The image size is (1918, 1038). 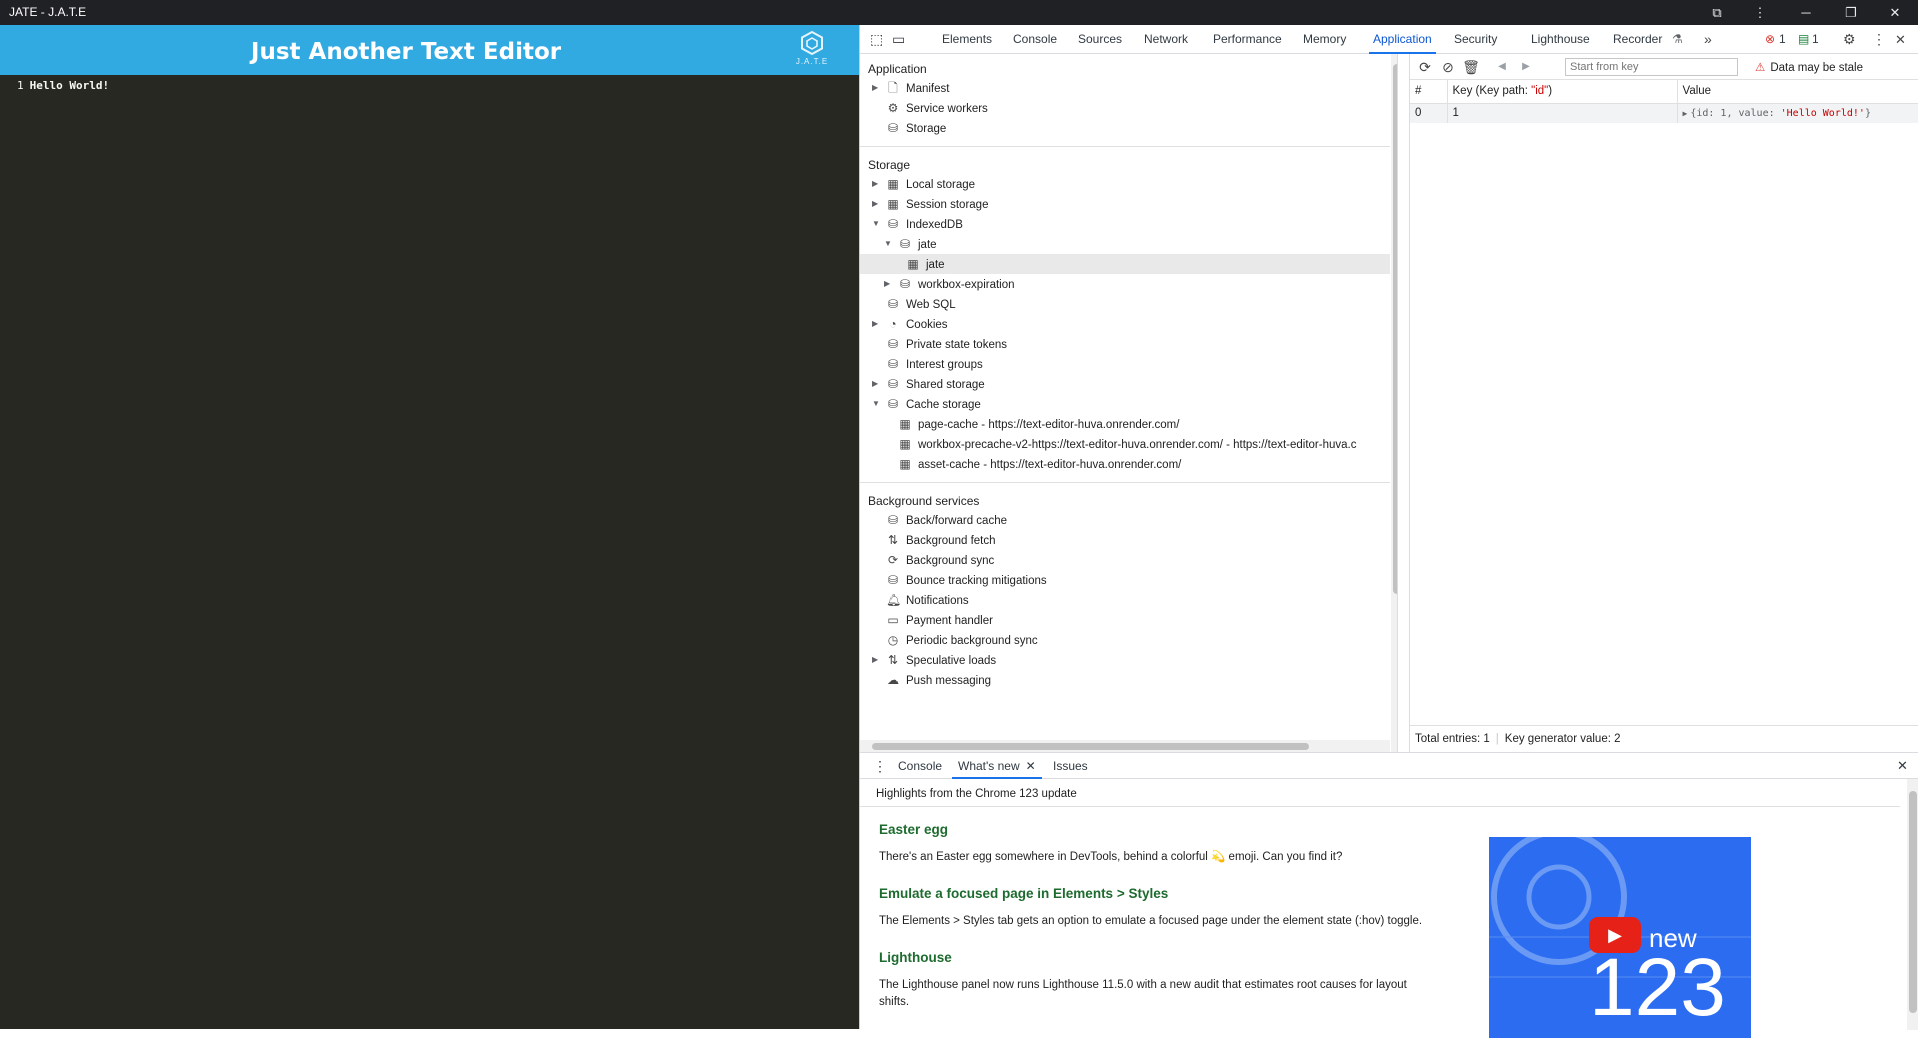 What do you see at coordinates (1502, 67) in the screenshot?
I see `prev-page-icon: ◀` at bounding box center [1502, 67].